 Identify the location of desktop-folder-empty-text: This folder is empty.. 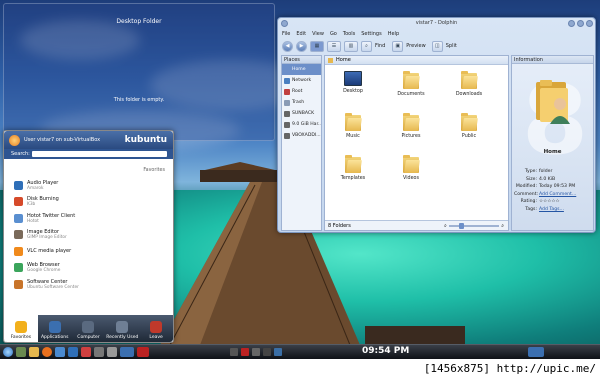
(139, 100).